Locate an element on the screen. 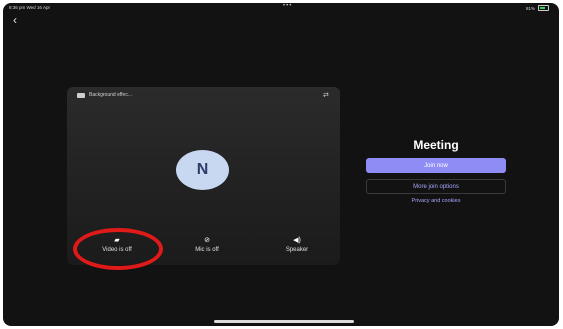  mic-toggle-label: Mic is off is located at coordinates (207, 250).